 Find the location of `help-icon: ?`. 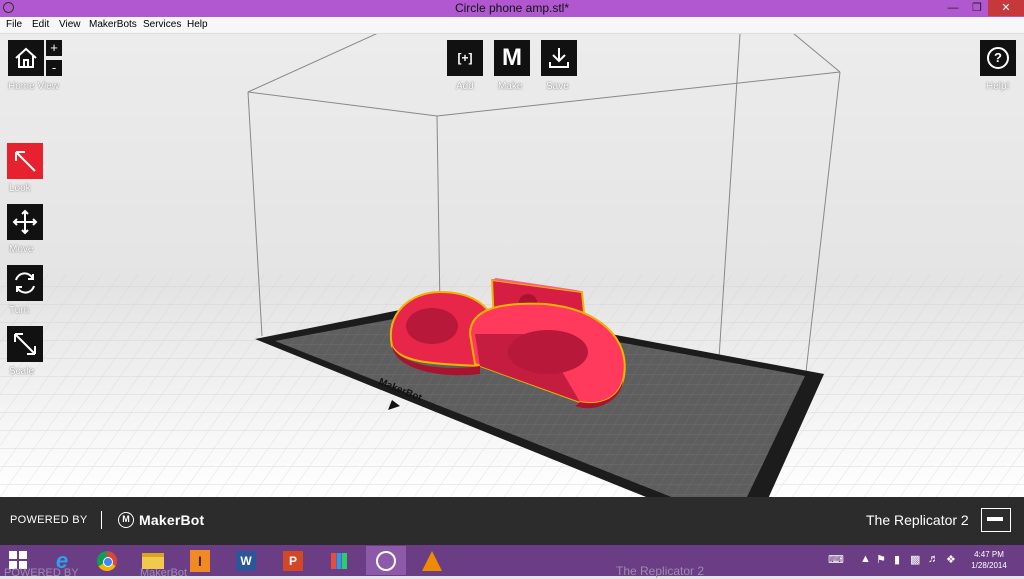

help-icon: ? is located at coordinates (998, 58).